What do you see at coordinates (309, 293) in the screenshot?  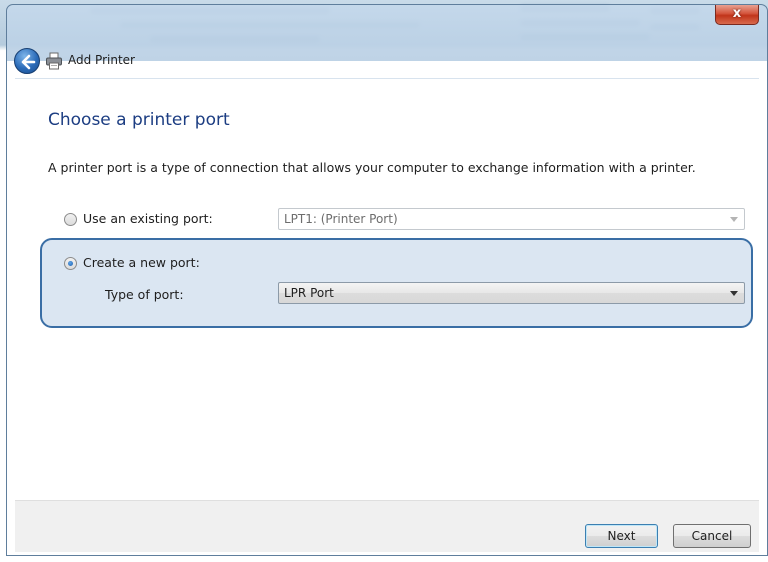 I see `port-type-value: LPR Port` at bounding box center [309, 293].